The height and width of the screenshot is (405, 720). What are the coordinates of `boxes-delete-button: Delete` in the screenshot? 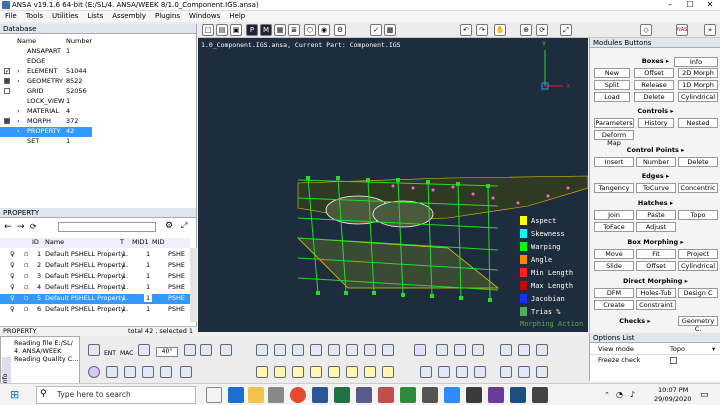 It's located at (654, 97).